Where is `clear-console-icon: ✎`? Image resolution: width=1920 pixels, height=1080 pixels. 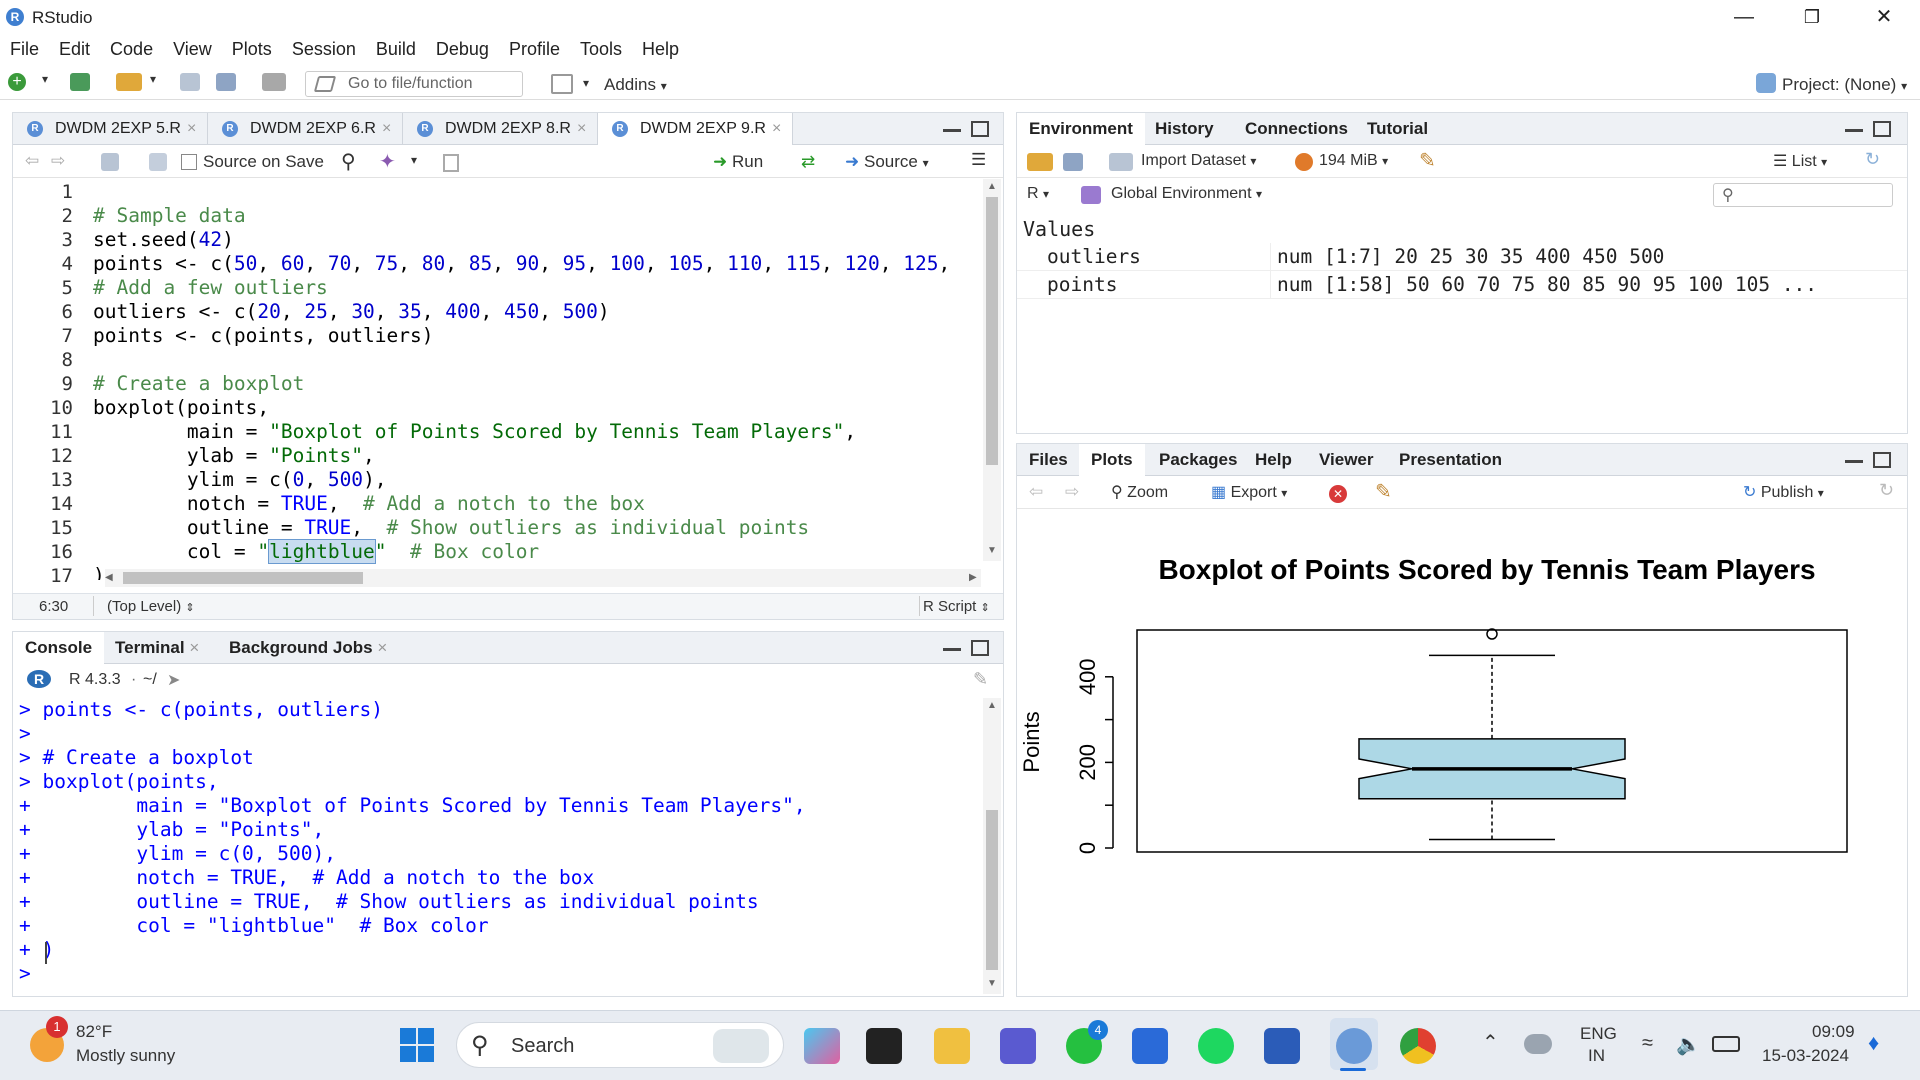
clear-console-icon: ✎ is located at coordinates (980, 679).